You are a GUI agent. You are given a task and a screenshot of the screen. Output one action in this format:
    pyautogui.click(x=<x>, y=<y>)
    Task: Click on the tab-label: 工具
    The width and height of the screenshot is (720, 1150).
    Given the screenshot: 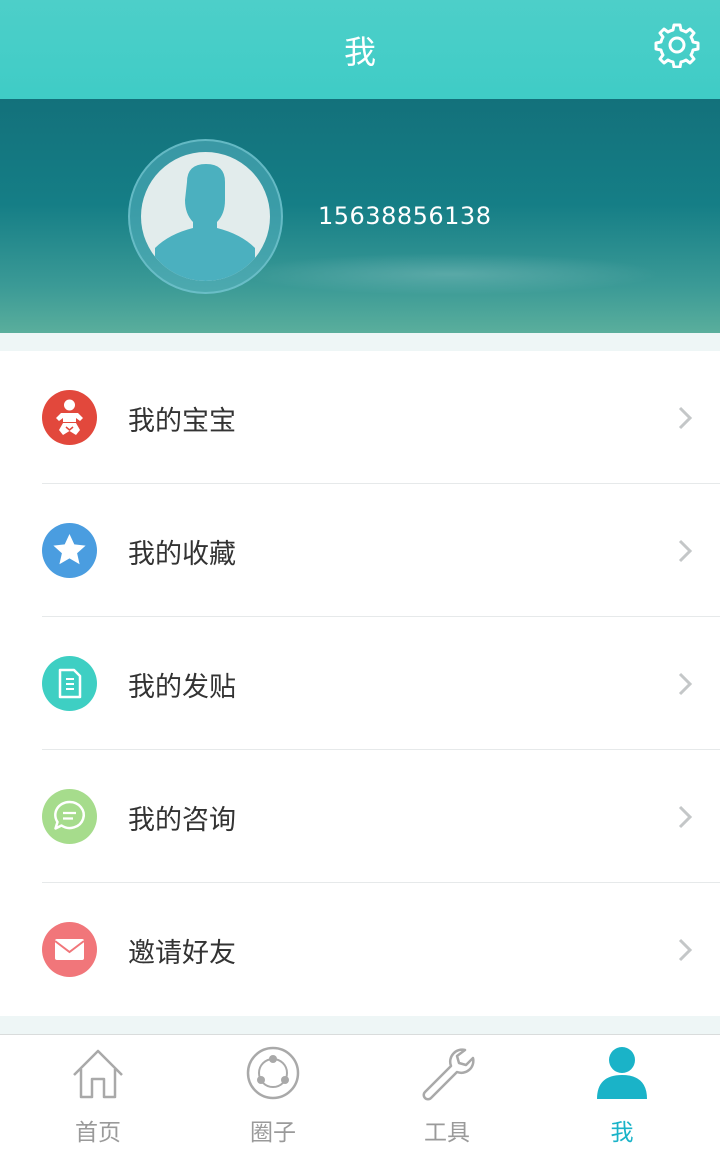 What is the action you would take?
    pyautogui.click(x=447, y=1133)
    